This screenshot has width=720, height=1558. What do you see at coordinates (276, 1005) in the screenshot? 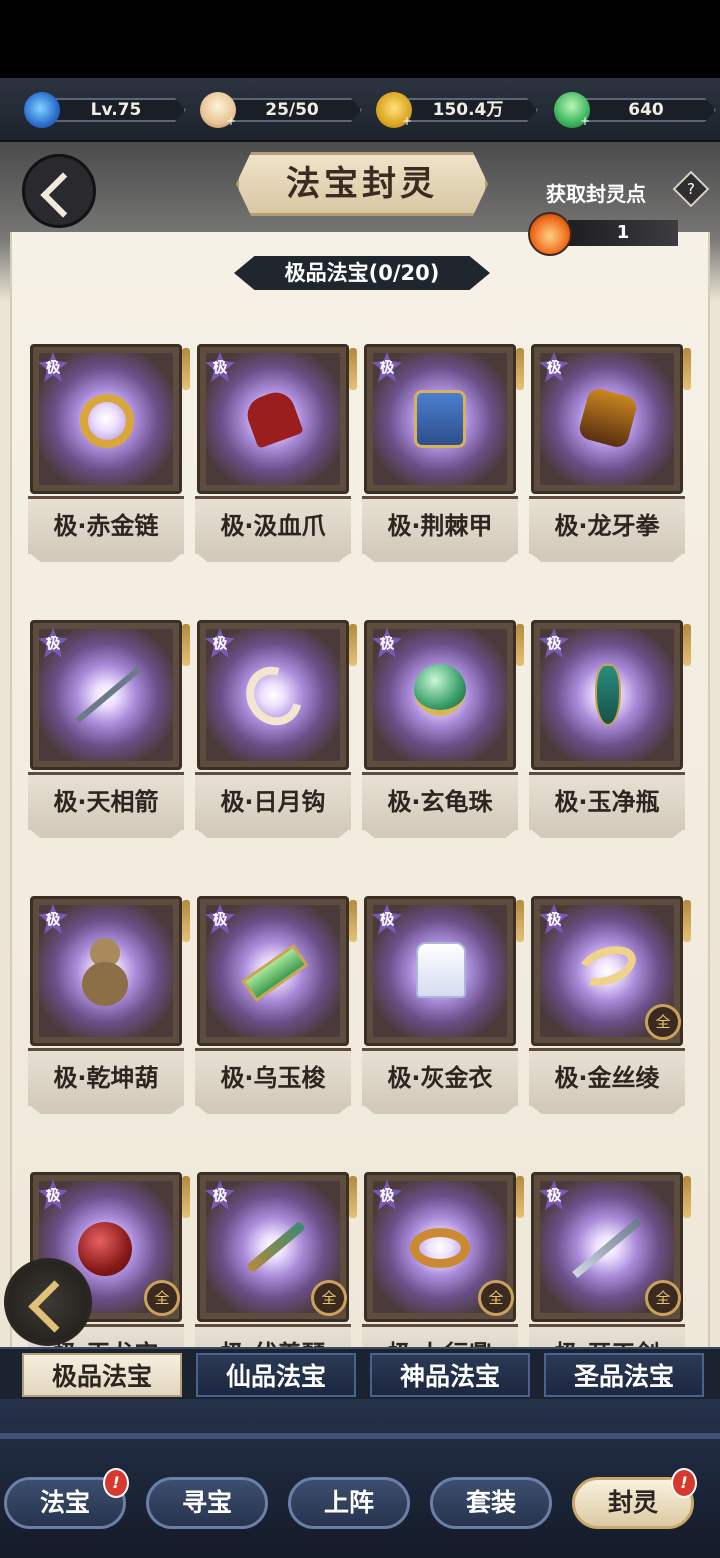
I see `treasure-card: 极 极·乌玉梭` at bounding box center [276, 1005].